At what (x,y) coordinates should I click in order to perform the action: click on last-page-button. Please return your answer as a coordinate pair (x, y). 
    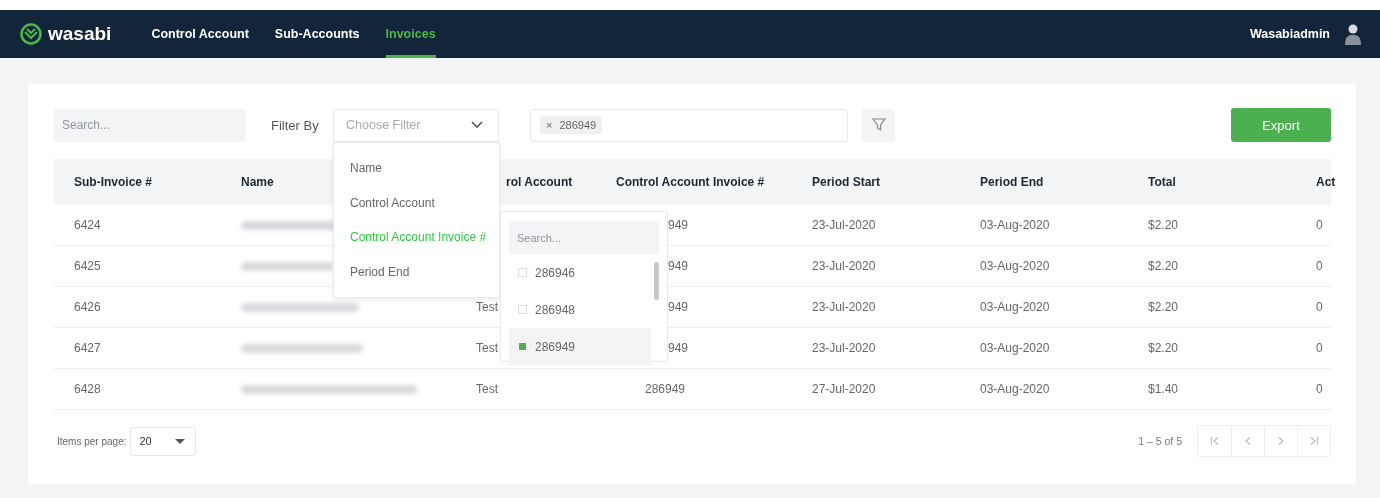
    Looking at the image, I should click on (1313, 441).